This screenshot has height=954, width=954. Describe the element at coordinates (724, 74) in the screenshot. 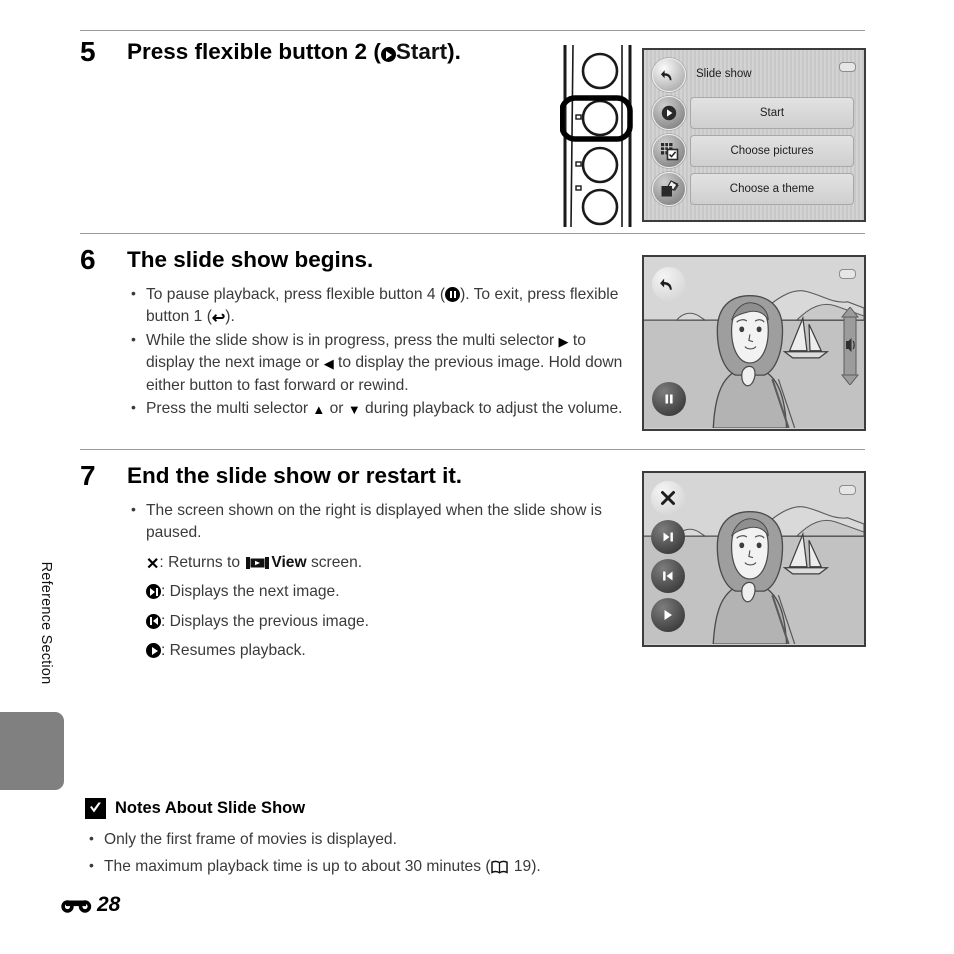

I see `menu-title: Slide show` at that location.